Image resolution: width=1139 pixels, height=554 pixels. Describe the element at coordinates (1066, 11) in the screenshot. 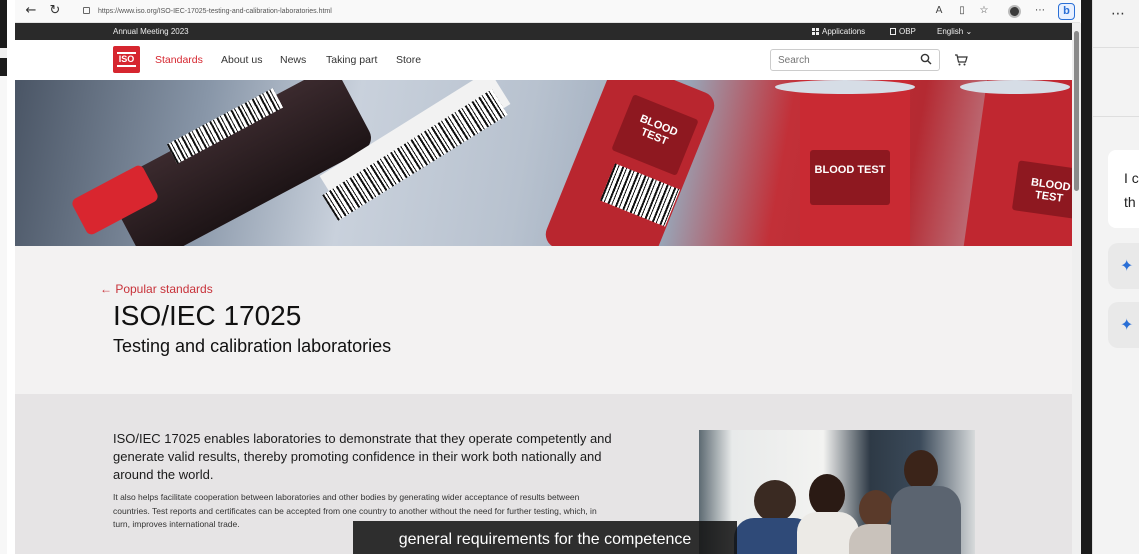

I see `bing-copilot-icon: b` at that location.